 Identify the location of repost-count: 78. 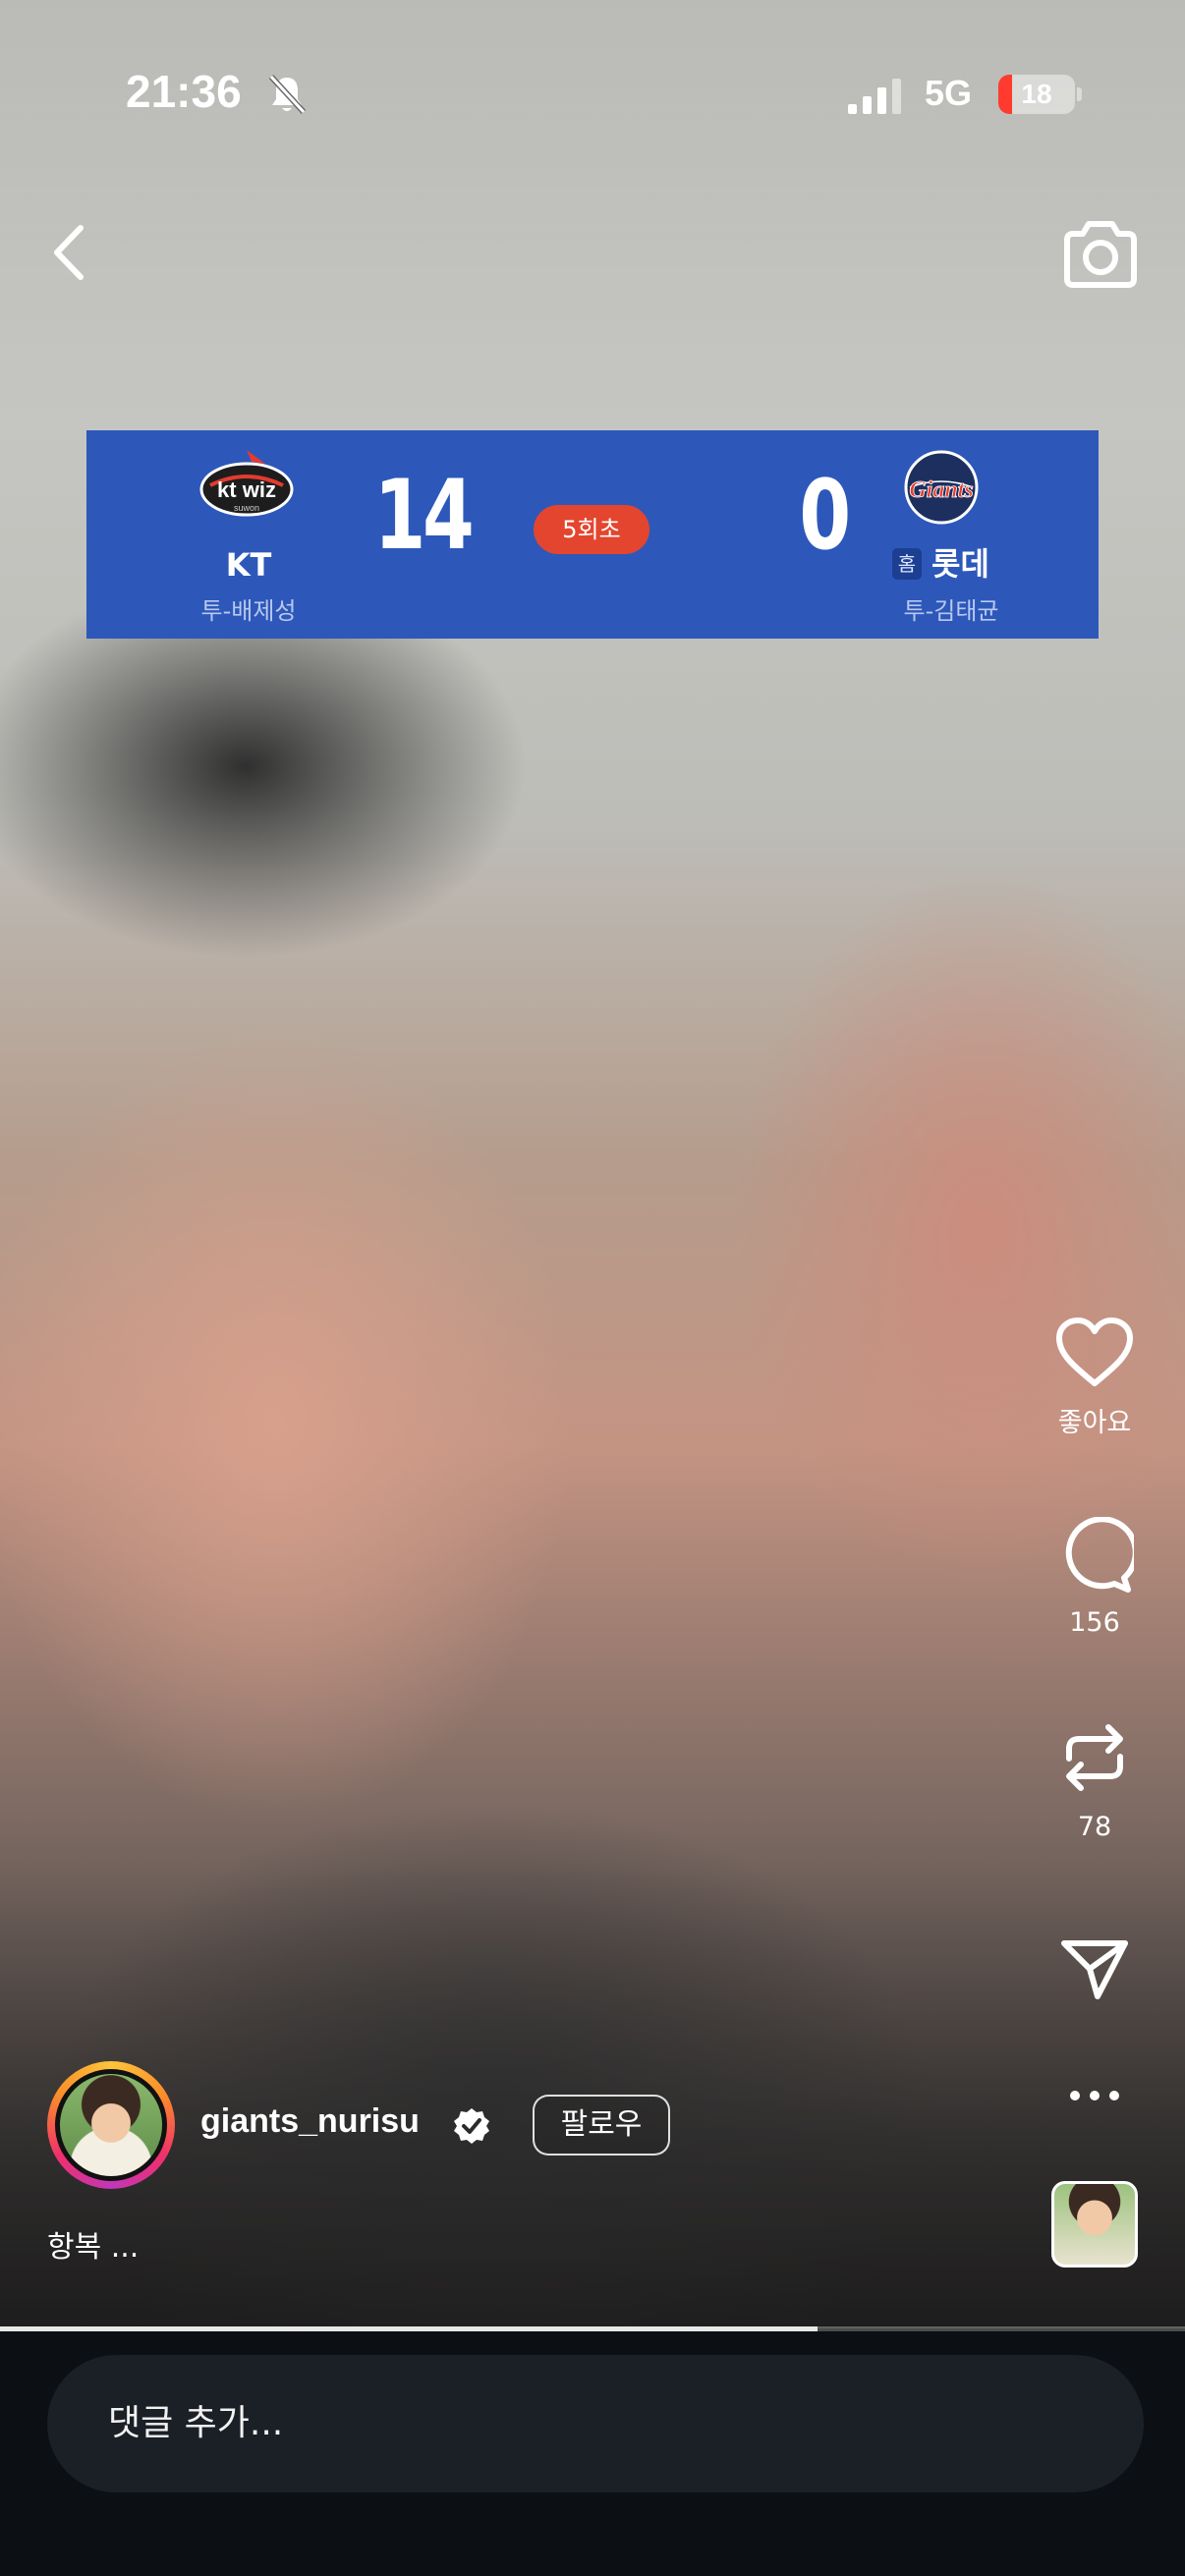
(1095, 1827).